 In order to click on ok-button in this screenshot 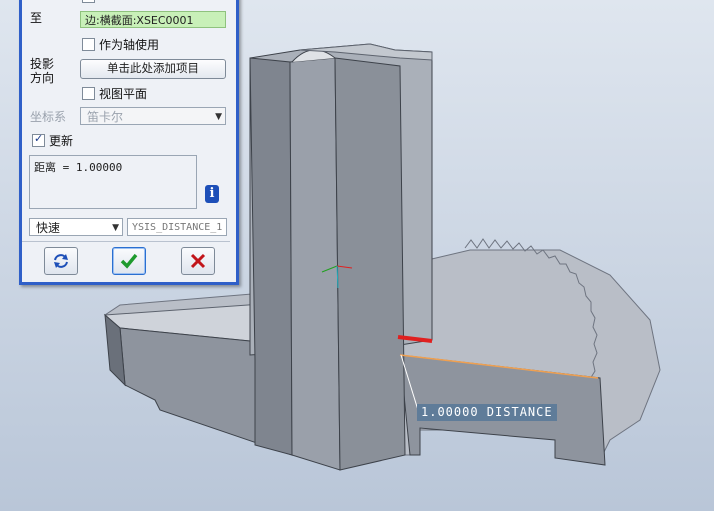, I will do `click(129, 261)`.